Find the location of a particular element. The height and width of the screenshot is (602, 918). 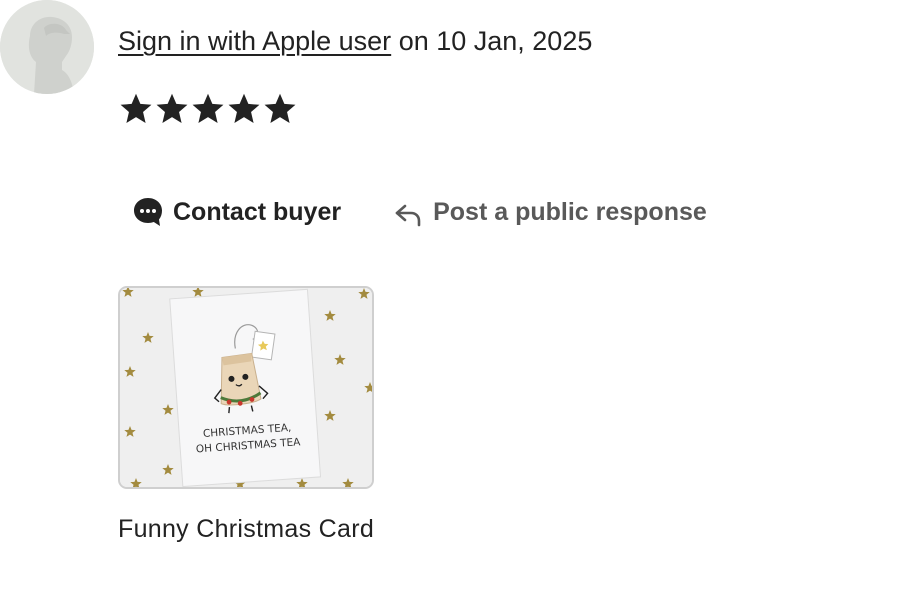

default-user-silhouette-icon is located at coordinates (47, 47).